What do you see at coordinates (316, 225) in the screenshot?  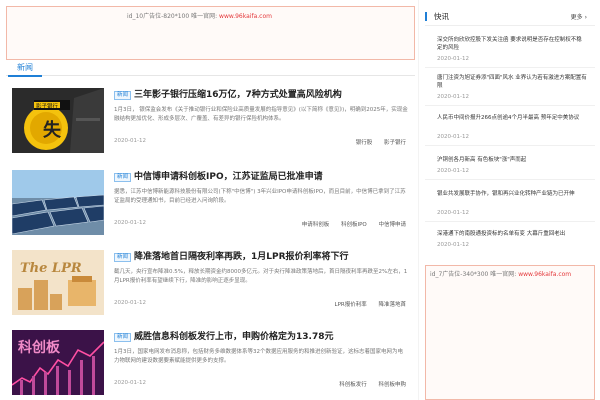 I see `keyword-link: 申请科创板` at bounding box center [316, 225].